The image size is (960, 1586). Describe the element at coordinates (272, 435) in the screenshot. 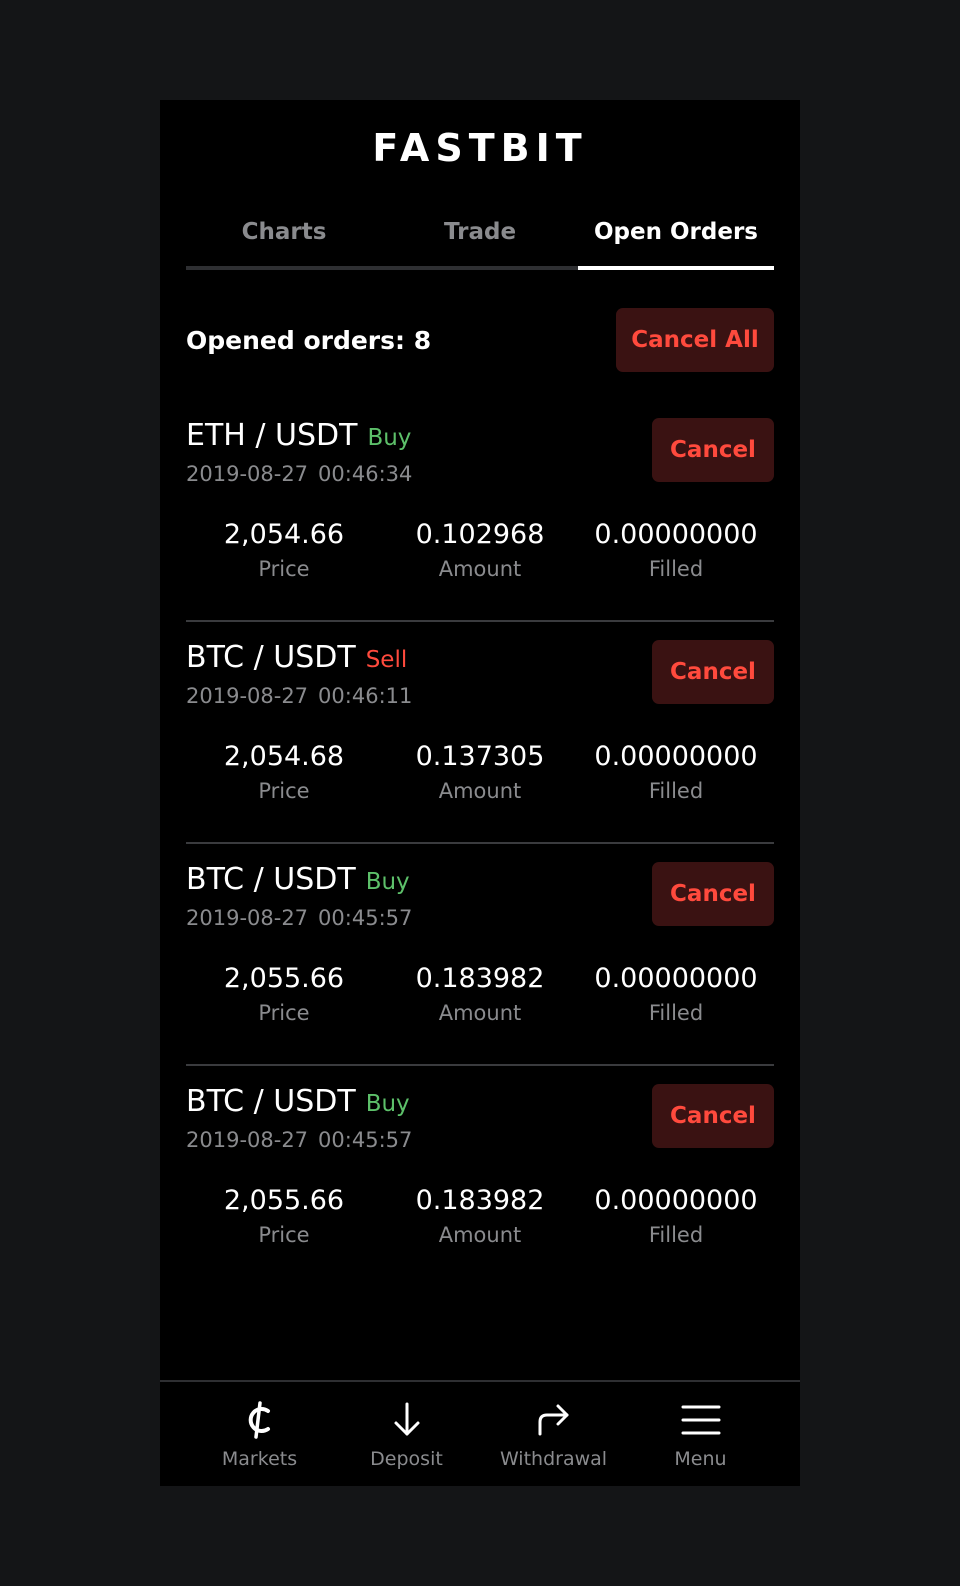

I see `order-pair: ETH / USDT` at that location.